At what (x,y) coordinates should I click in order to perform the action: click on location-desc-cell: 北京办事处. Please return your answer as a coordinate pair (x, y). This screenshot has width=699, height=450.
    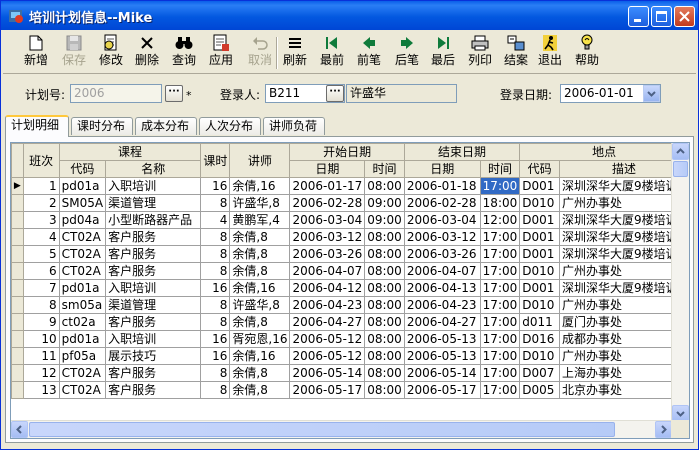
    Looking at the image, I should click on (623, 390).